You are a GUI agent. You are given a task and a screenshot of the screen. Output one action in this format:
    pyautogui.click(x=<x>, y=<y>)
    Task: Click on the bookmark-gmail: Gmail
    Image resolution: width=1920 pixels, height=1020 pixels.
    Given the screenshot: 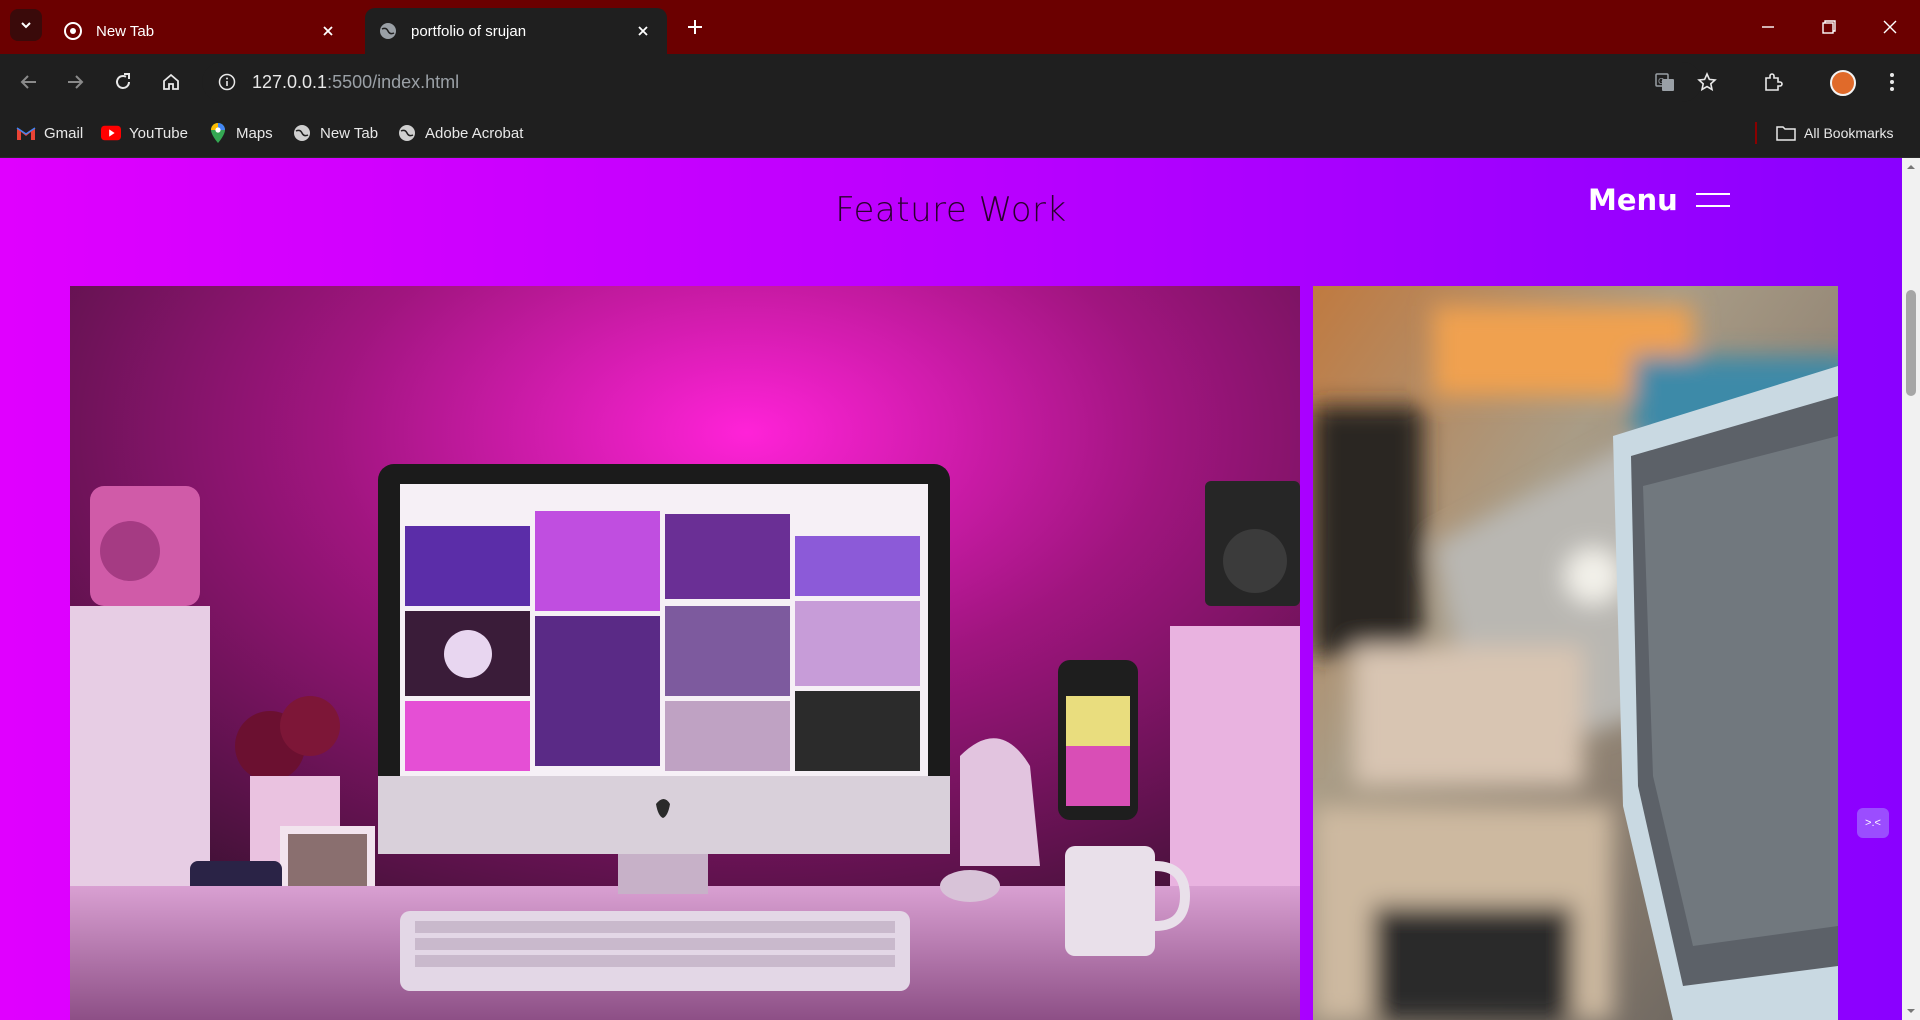 What is the action you would take?
    pyautogui.click(x=49, y=133)
    